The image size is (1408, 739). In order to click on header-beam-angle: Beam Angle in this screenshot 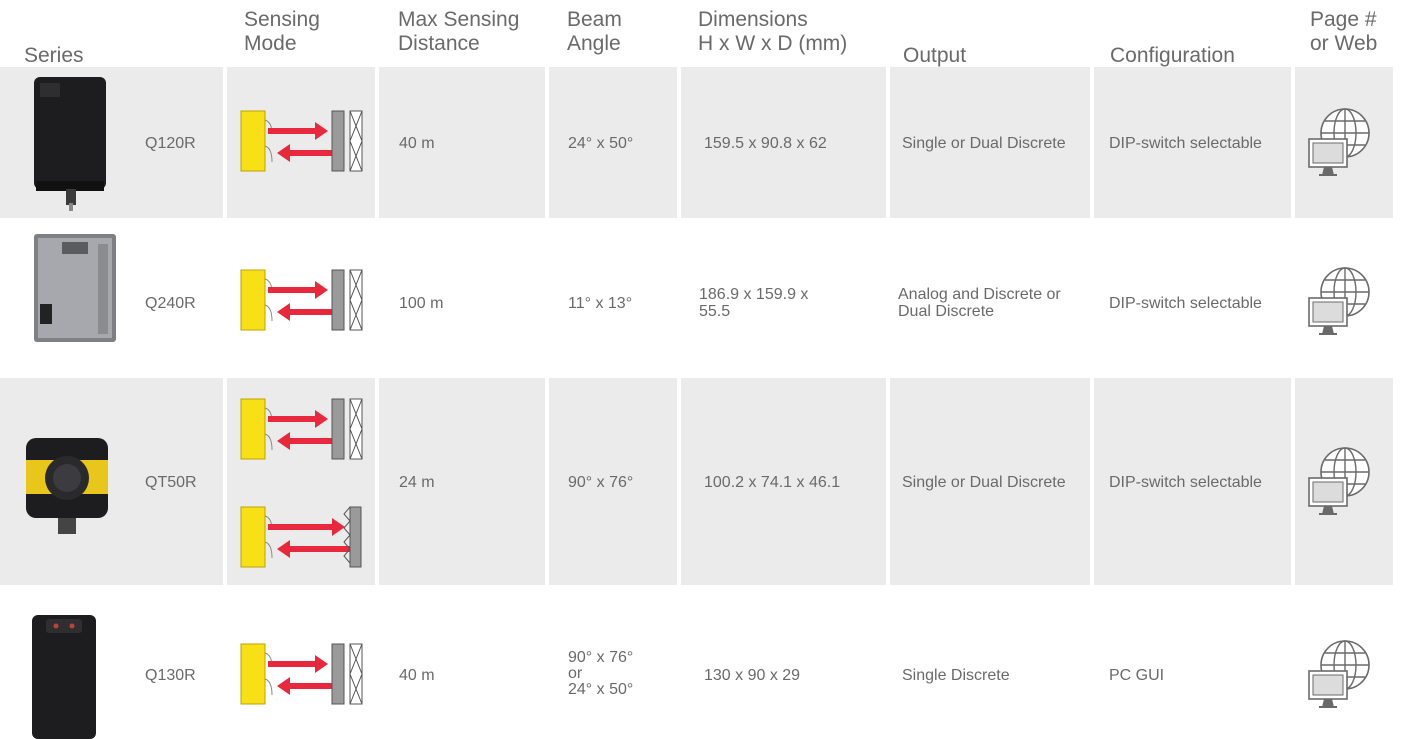, I will do `click(594, 32)`.